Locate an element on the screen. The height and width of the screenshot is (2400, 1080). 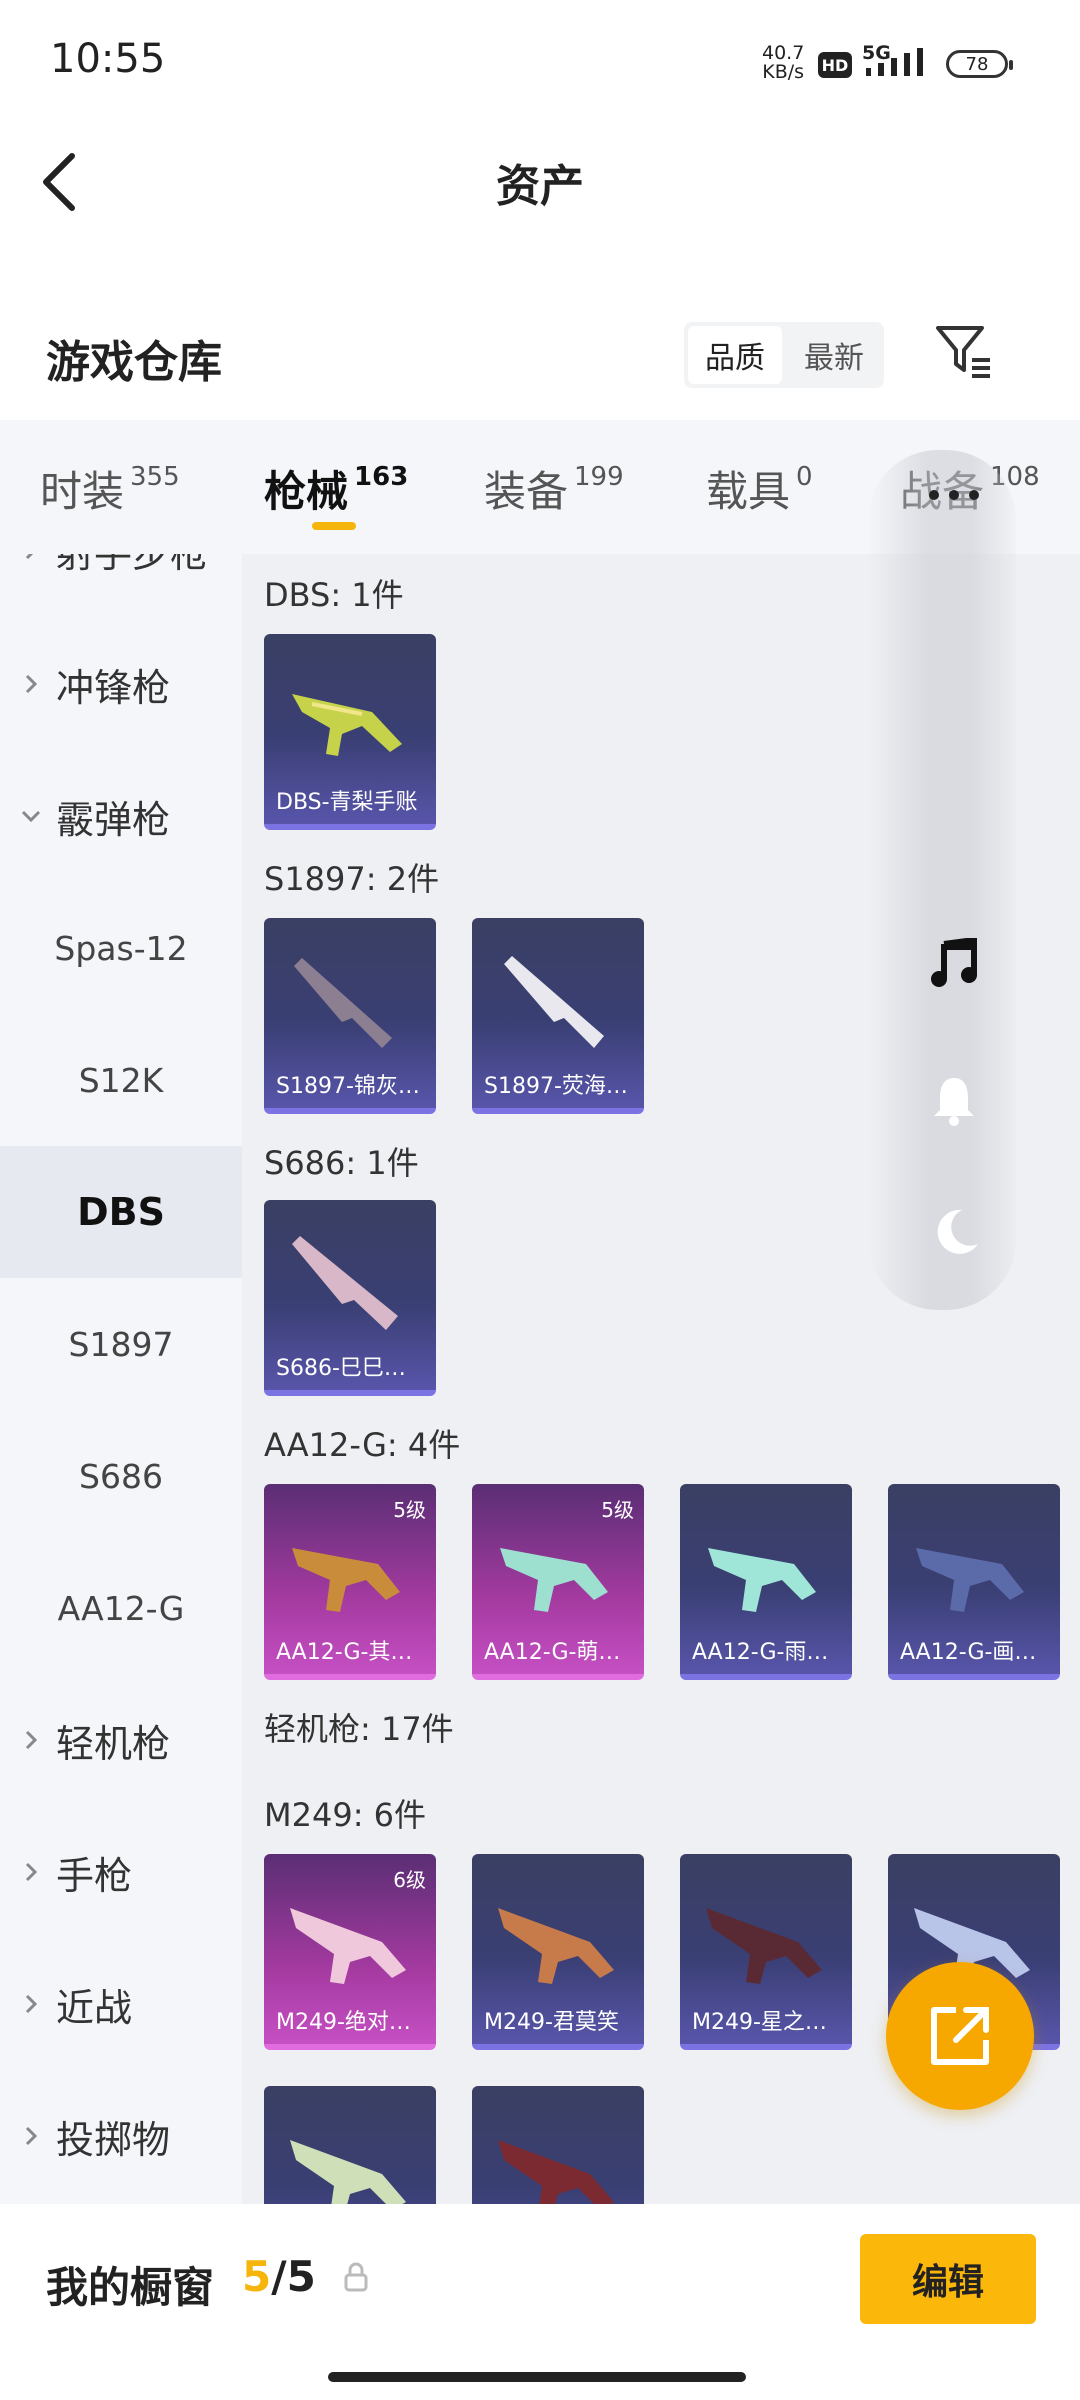
item-card-label: DBS-青梨手账 is located at coordinates (347, 802).